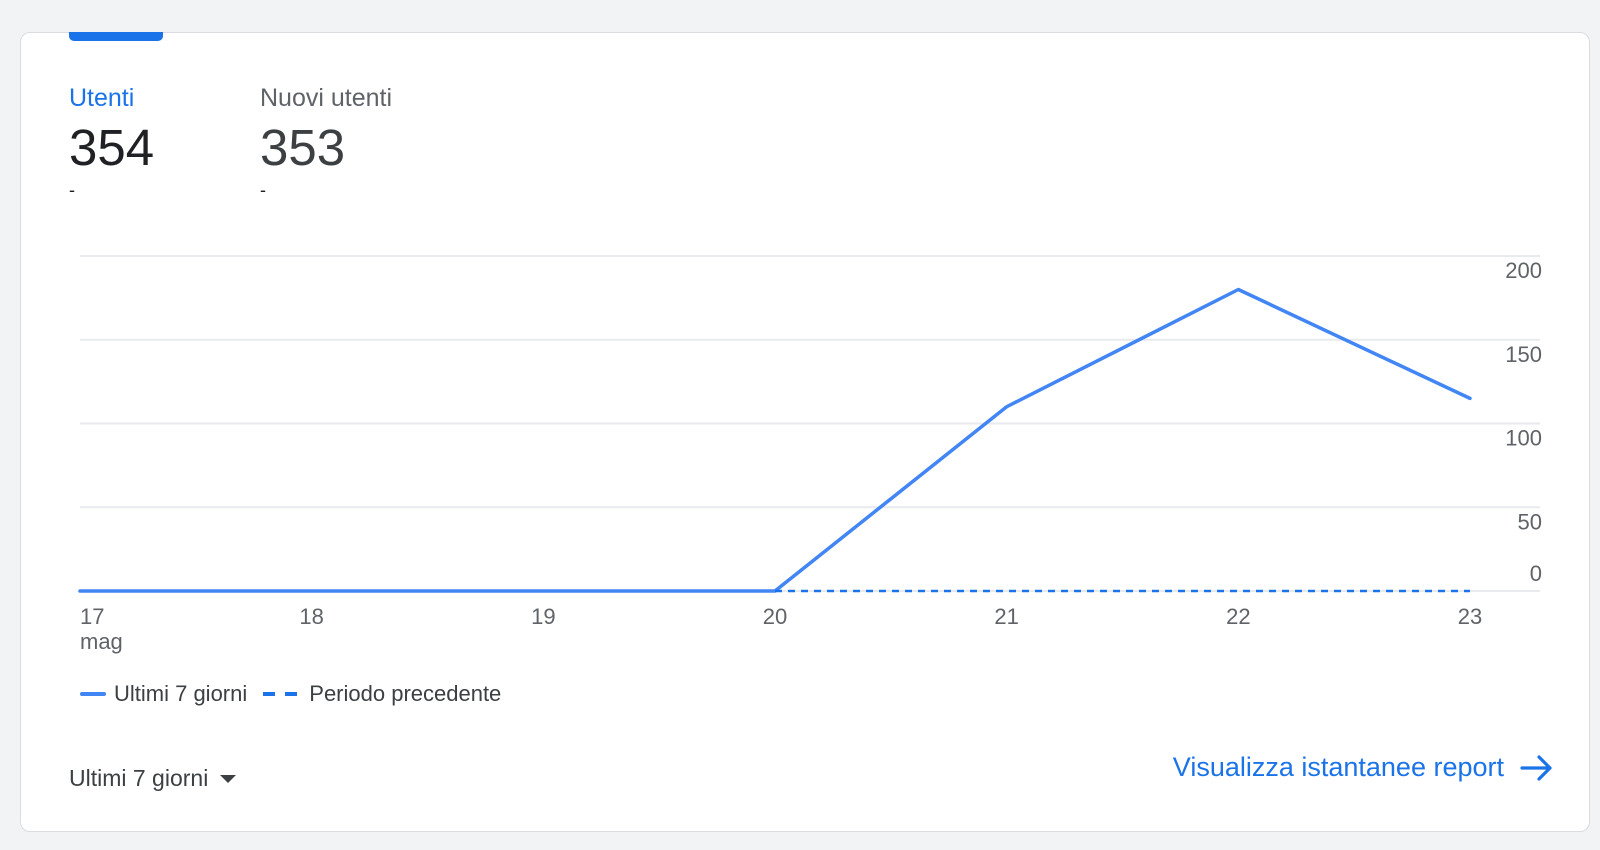 The height and width of the screenshot is (850, 1600). I want to click on legend-swatch-dashed, so click(280, 694).